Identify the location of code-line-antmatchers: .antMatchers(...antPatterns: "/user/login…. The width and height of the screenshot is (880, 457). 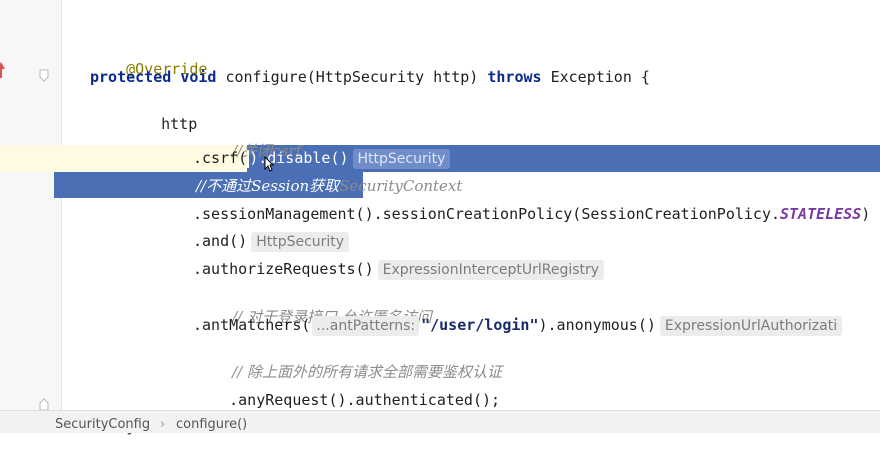
(518, 325).